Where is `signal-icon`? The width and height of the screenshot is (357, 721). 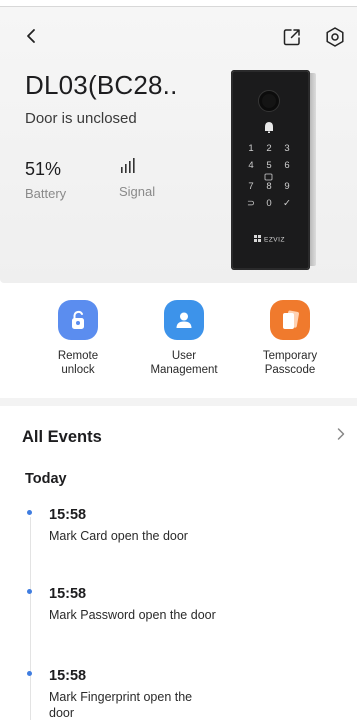
signal-icon is located at coordinates (129, 168).